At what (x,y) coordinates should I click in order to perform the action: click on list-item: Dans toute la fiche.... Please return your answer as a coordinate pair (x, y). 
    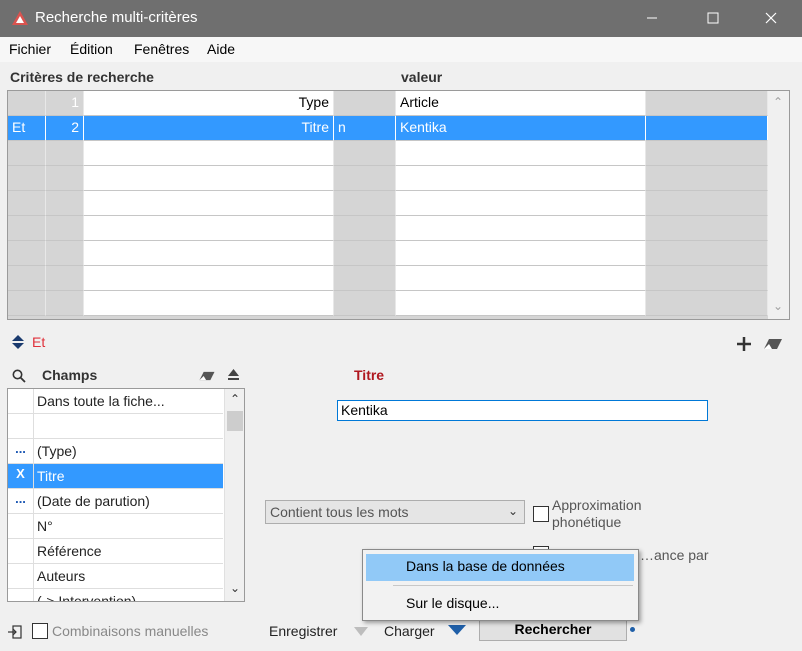
    Looking at the image, I should click on (115, 401).